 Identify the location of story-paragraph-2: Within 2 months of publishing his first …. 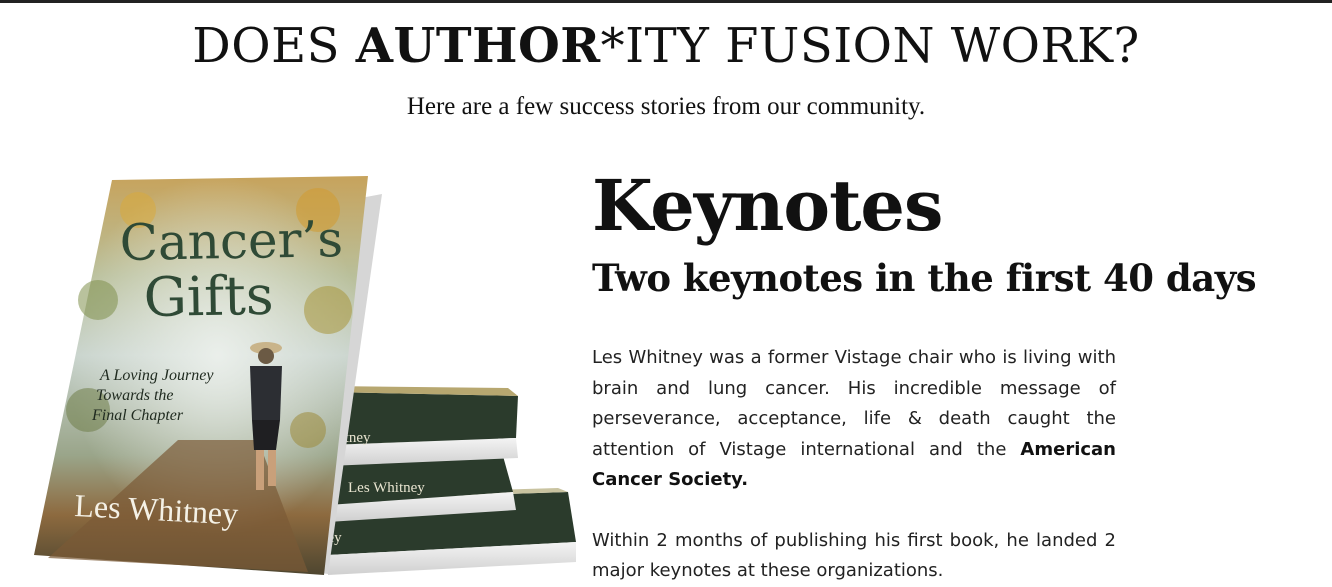
(854, 555).